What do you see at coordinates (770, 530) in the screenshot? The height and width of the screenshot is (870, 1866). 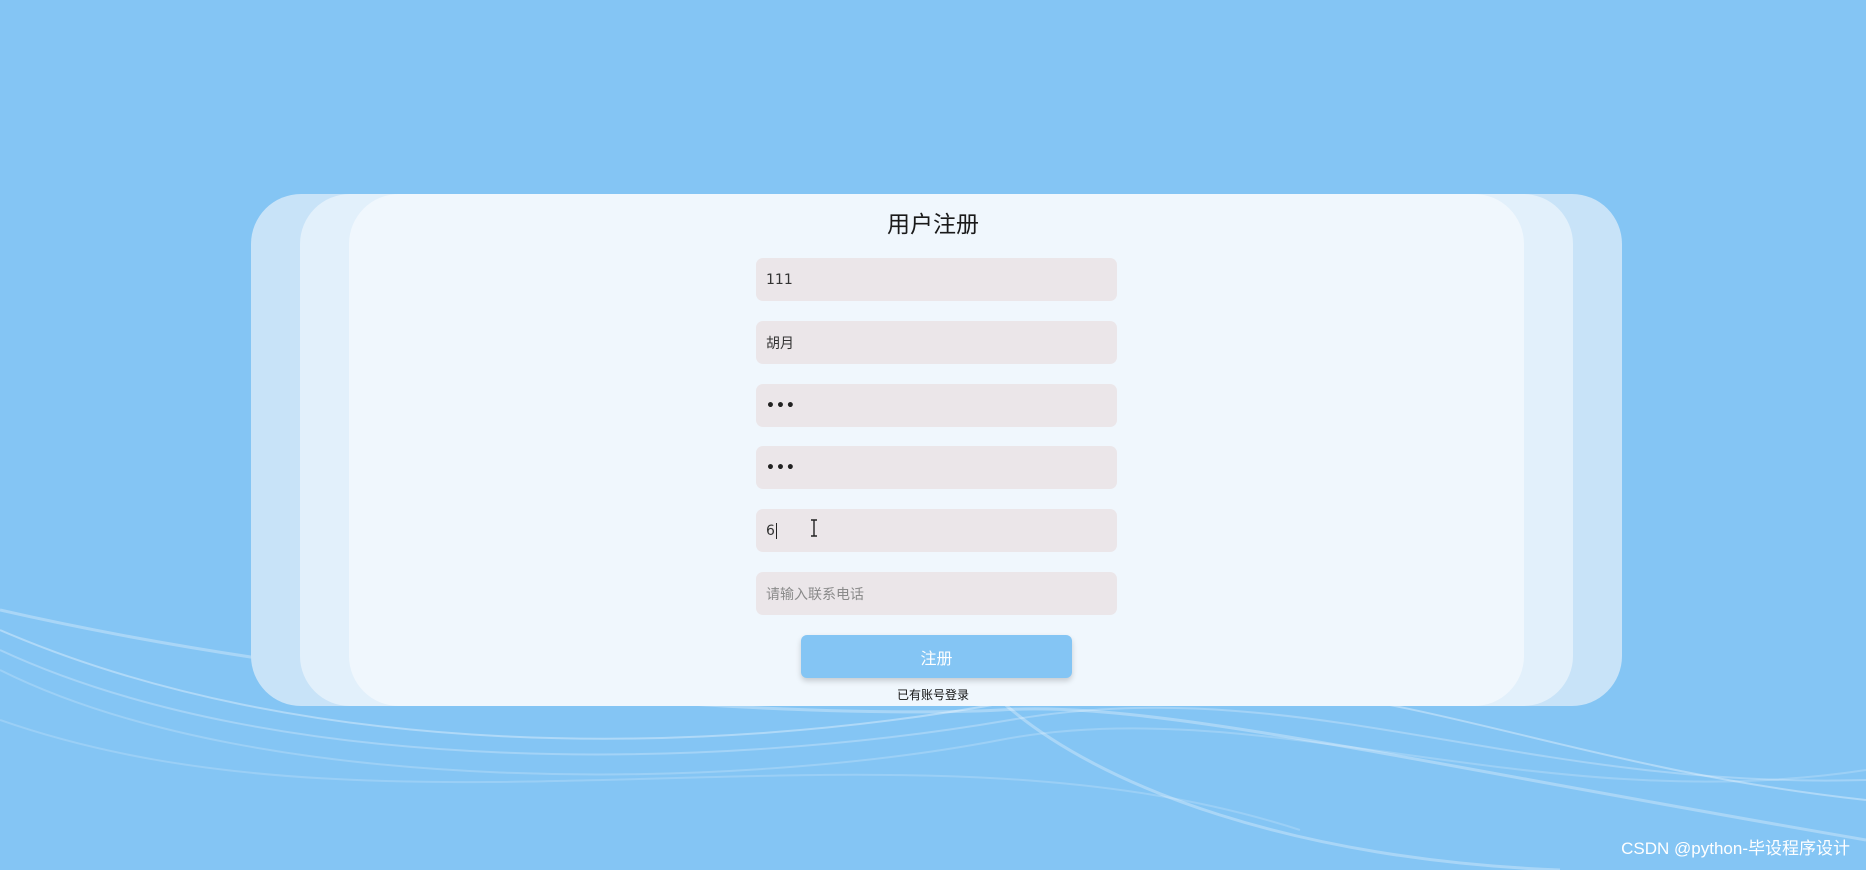 I see `active-input-value: 6` at bounding box center [770, 530].